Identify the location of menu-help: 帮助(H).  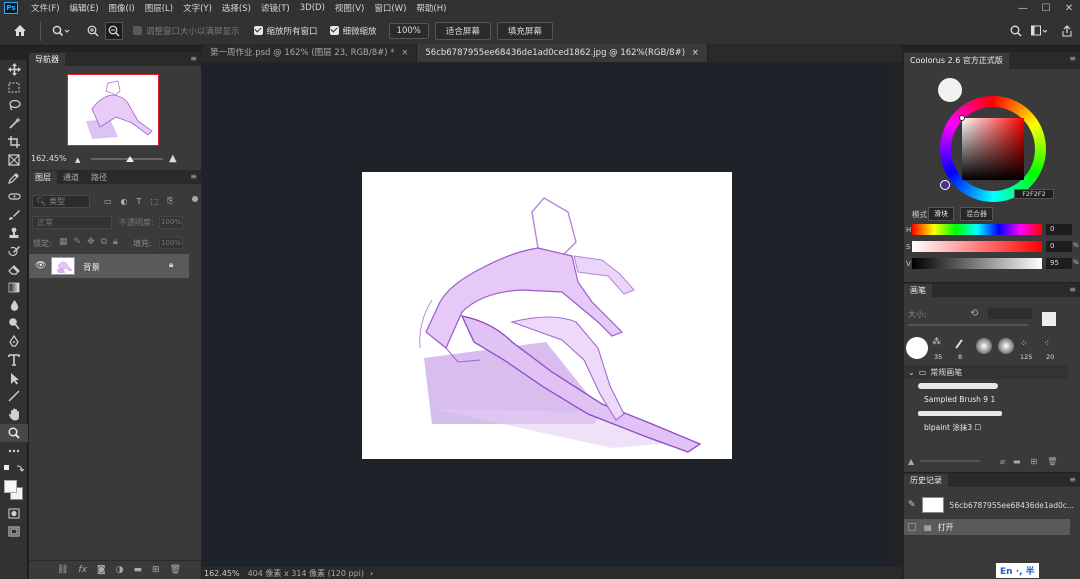
(431, 8).